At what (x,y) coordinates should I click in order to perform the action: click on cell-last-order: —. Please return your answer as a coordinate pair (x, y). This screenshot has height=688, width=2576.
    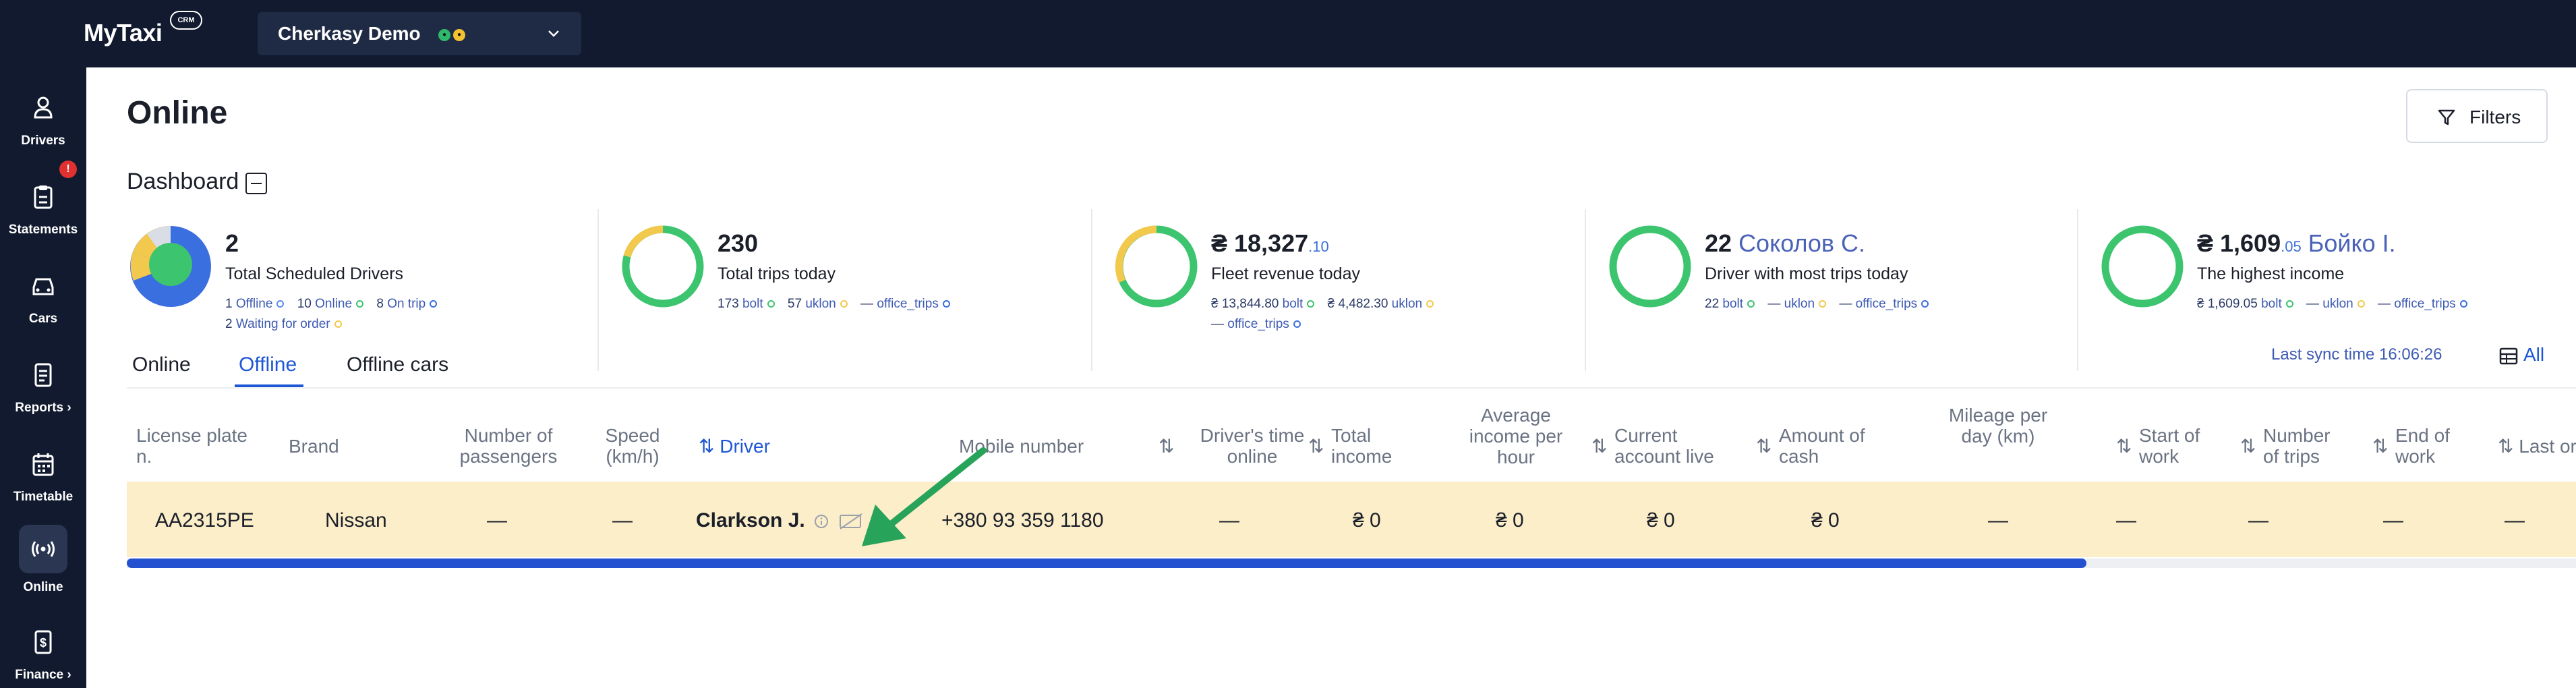
    Looking at the image, I should click on (2515, 520).